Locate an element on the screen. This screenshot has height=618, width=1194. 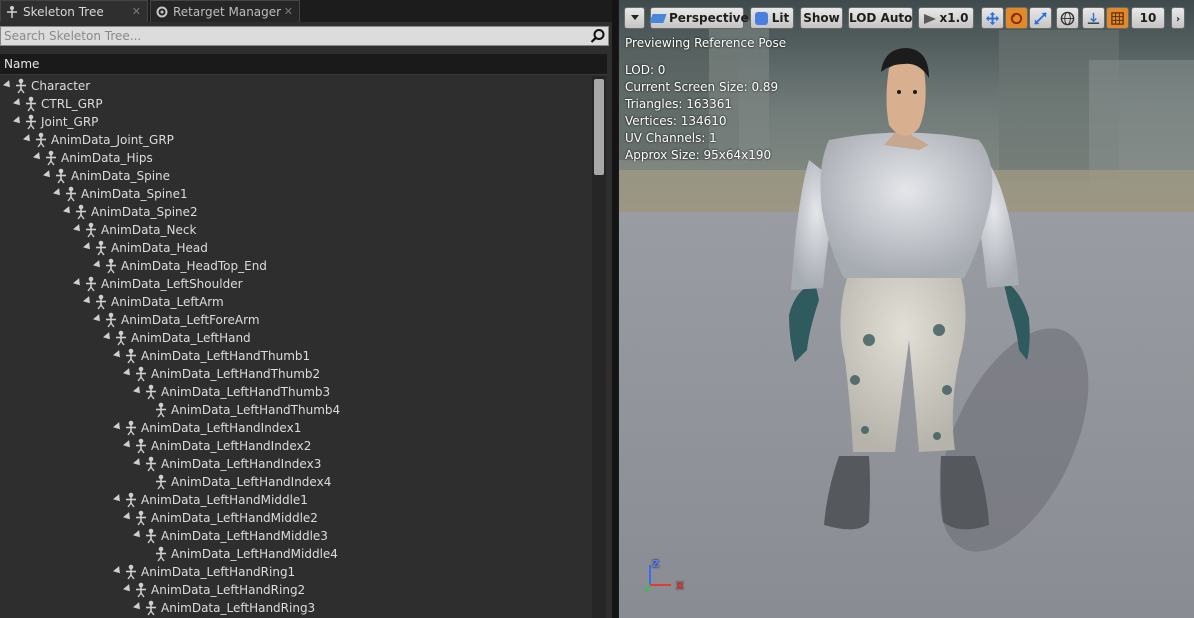
tree-row: AnimData_LeftHandMiddle2 is located at coordinates (296, 518).